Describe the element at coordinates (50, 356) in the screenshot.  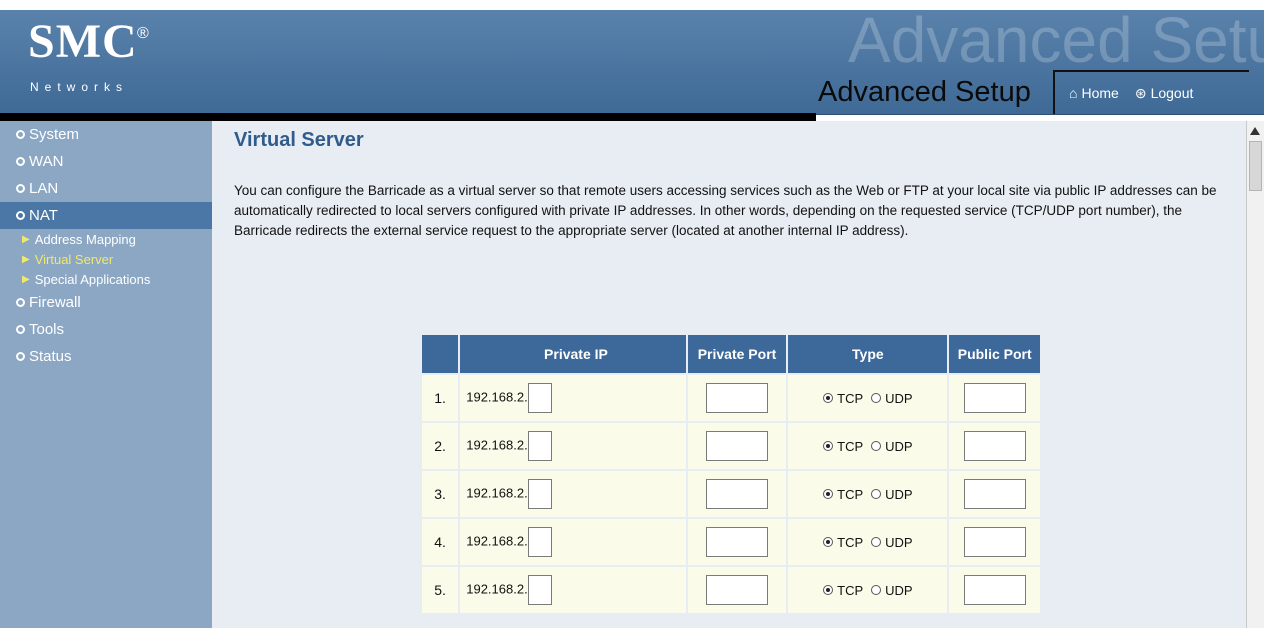
I see `sidebar-item-label: Status` at that location.